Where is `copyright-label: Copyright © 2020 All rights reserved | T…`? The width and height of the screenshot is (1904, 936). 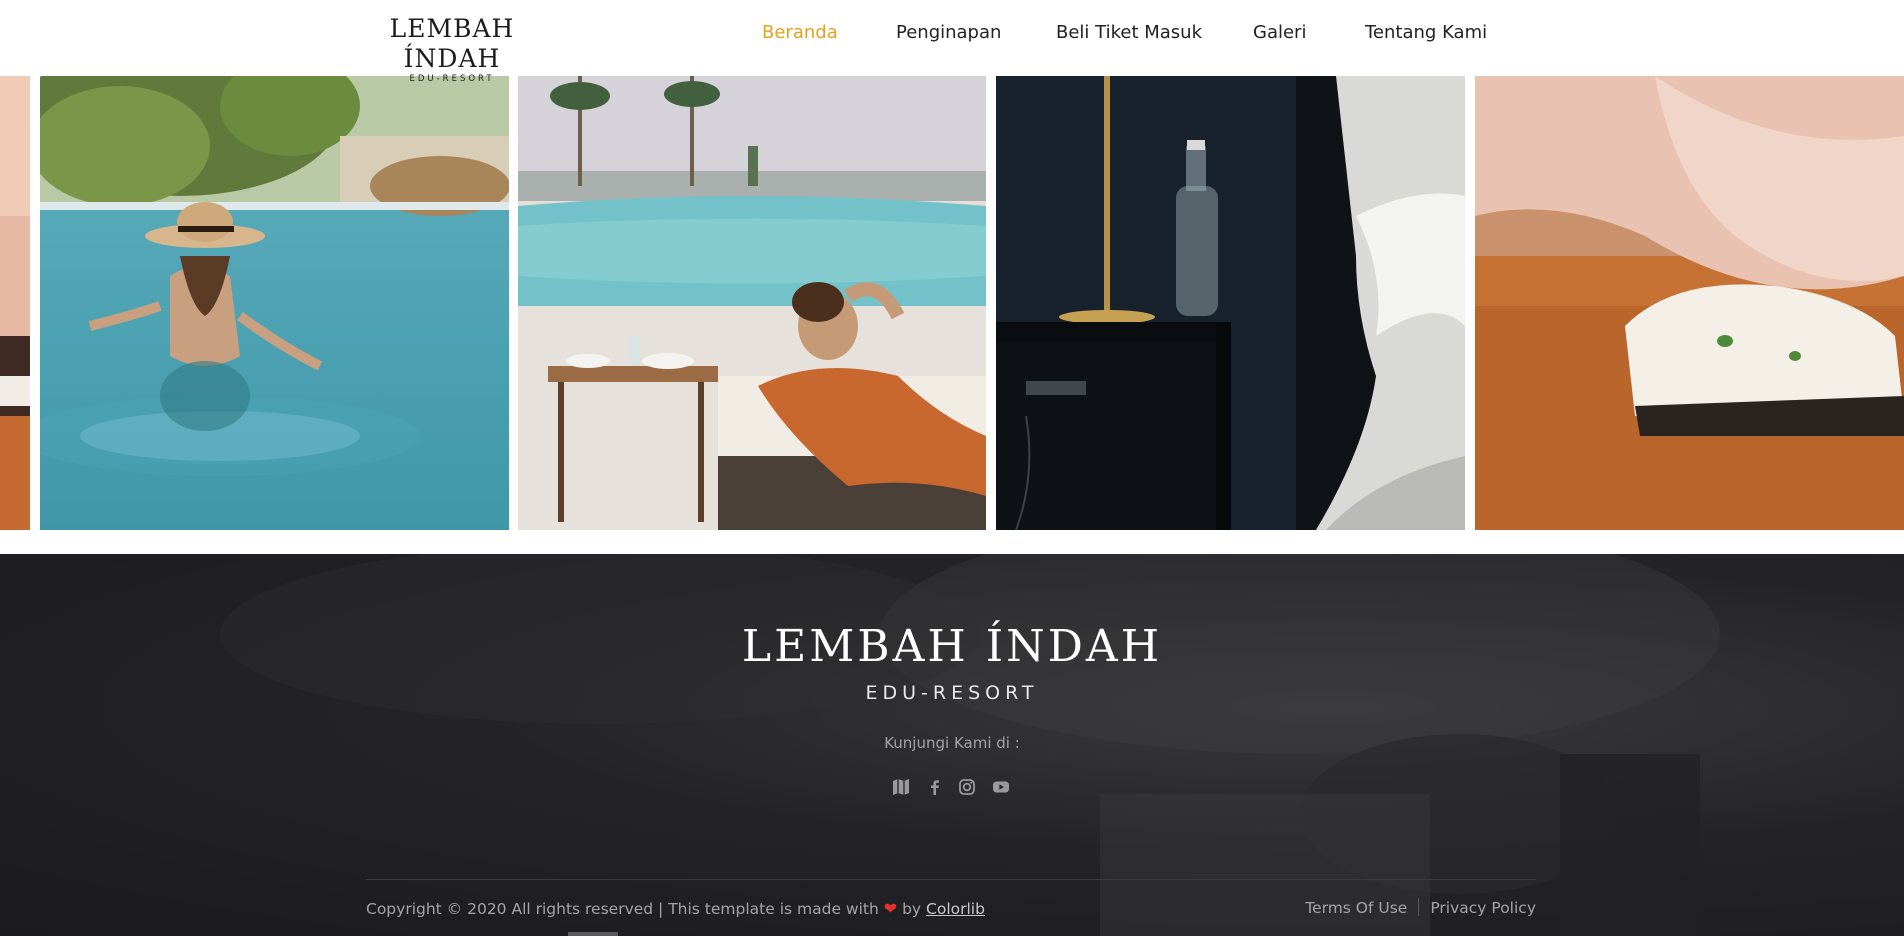 copyright-label: Copyright © 2020 All rights reserved | T… is located at coordinates (622, 909).